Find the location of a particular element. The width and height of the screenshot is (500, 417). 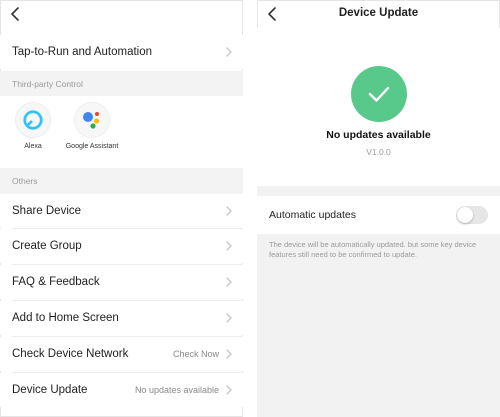

add-to-home-screen-row: Add to Home Screen is located at coordinates (121, 318).